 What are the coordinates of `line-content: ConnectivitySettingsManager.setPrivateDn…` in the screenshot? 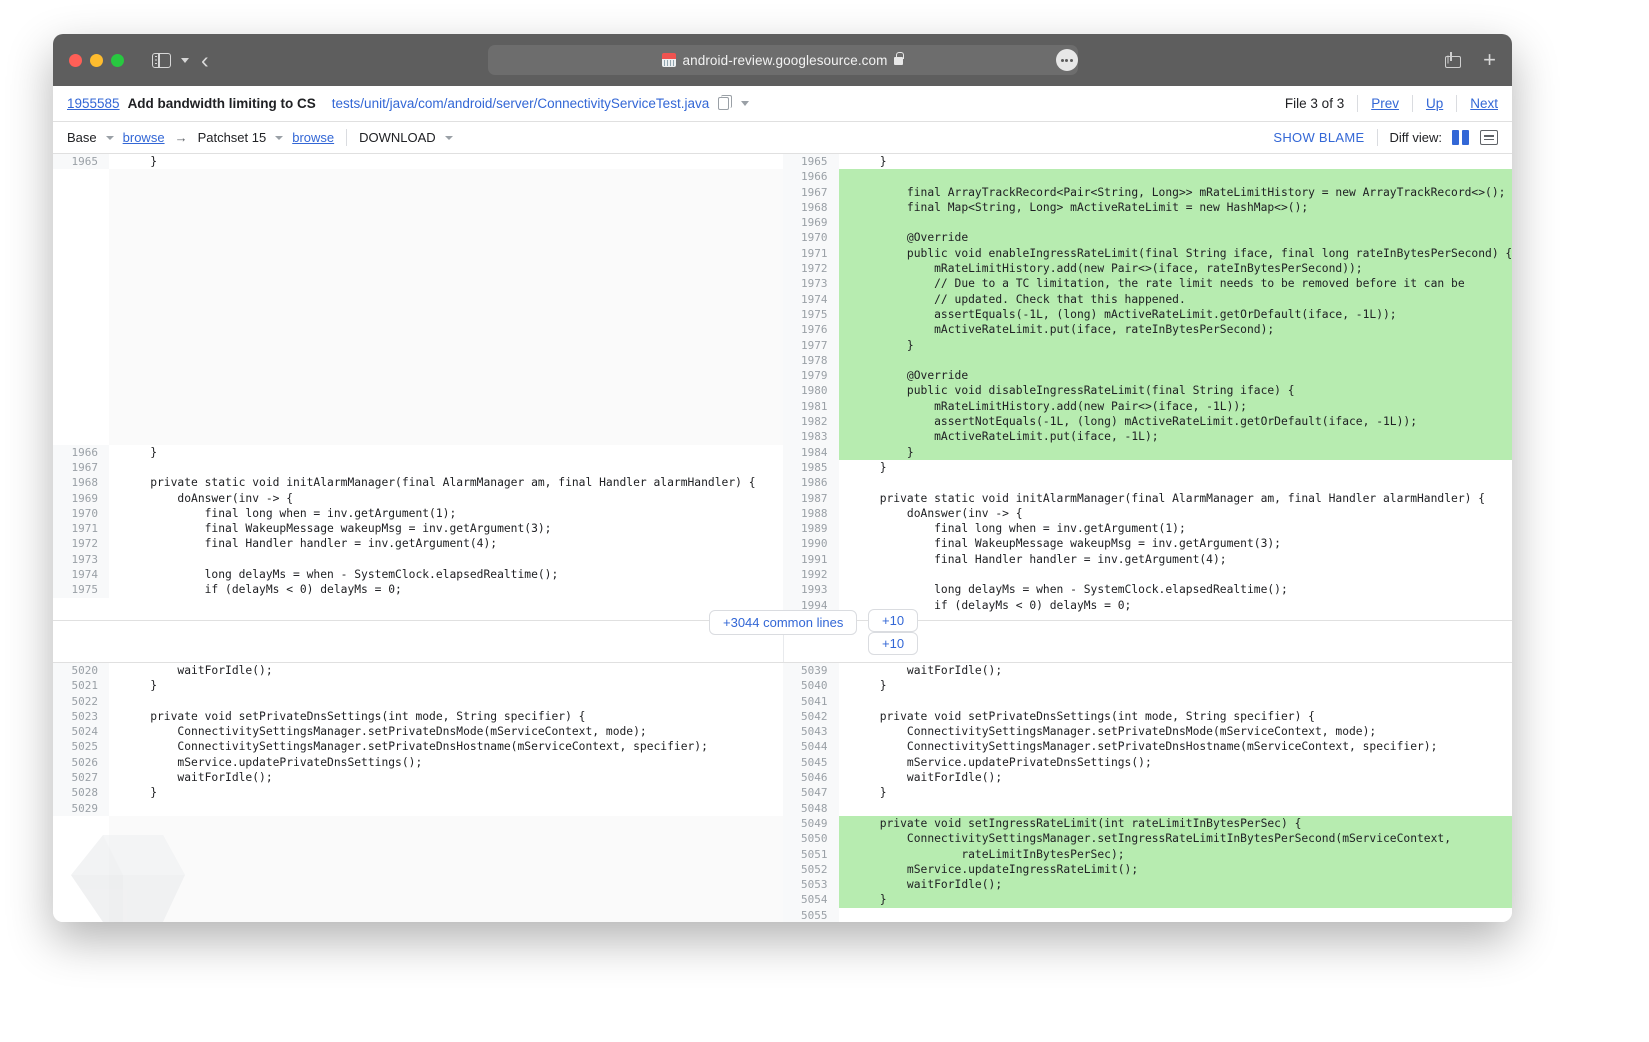 It's located at (1176, 731).